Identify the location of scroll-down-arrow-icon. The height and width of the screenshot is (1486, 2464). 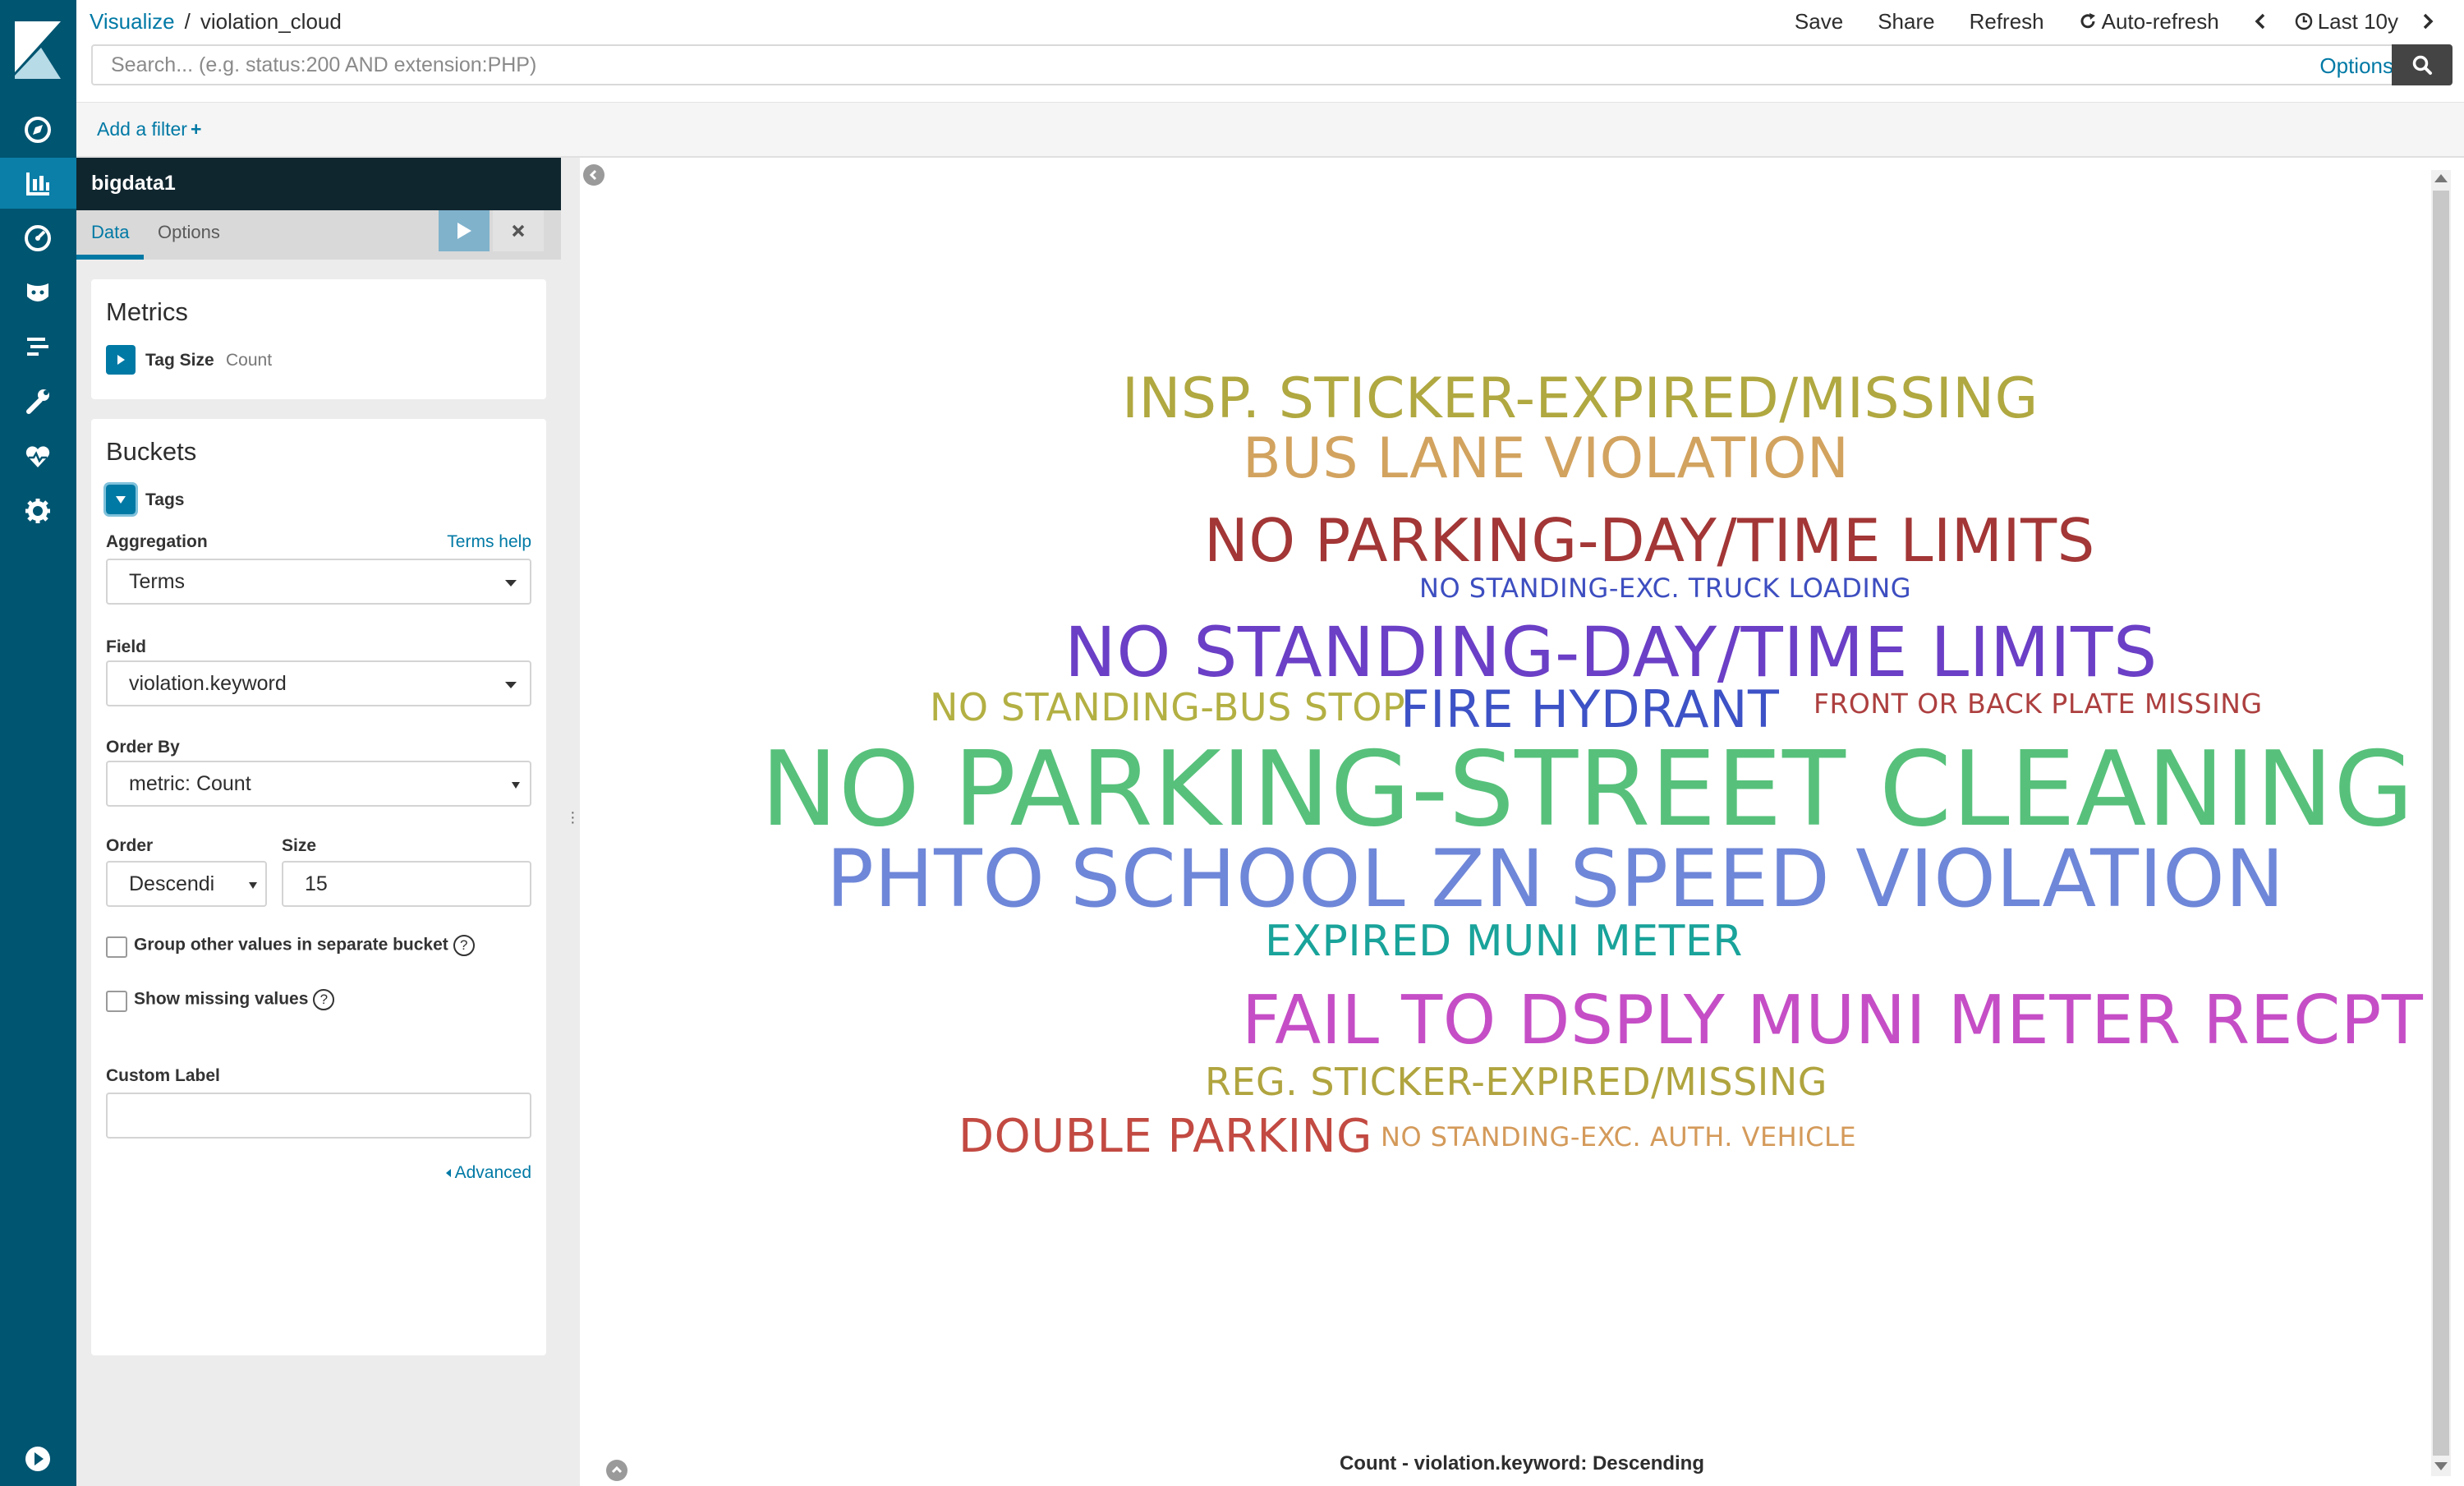
(2441, 1466).